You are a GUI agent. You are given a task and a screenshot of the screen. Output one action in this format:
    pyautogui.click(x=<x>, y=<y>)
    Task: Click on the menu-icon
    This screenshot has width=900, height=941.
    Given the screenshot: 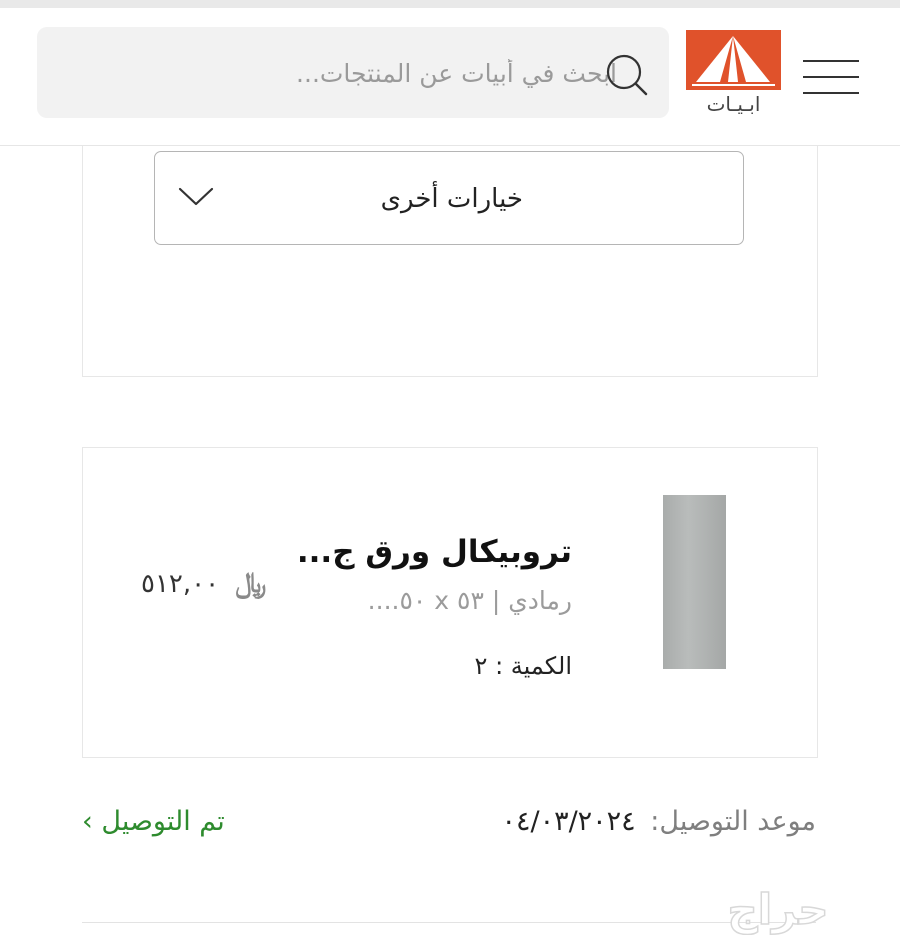 What is the action you would take?
    pyautogui.click(x=831, y=80)
    